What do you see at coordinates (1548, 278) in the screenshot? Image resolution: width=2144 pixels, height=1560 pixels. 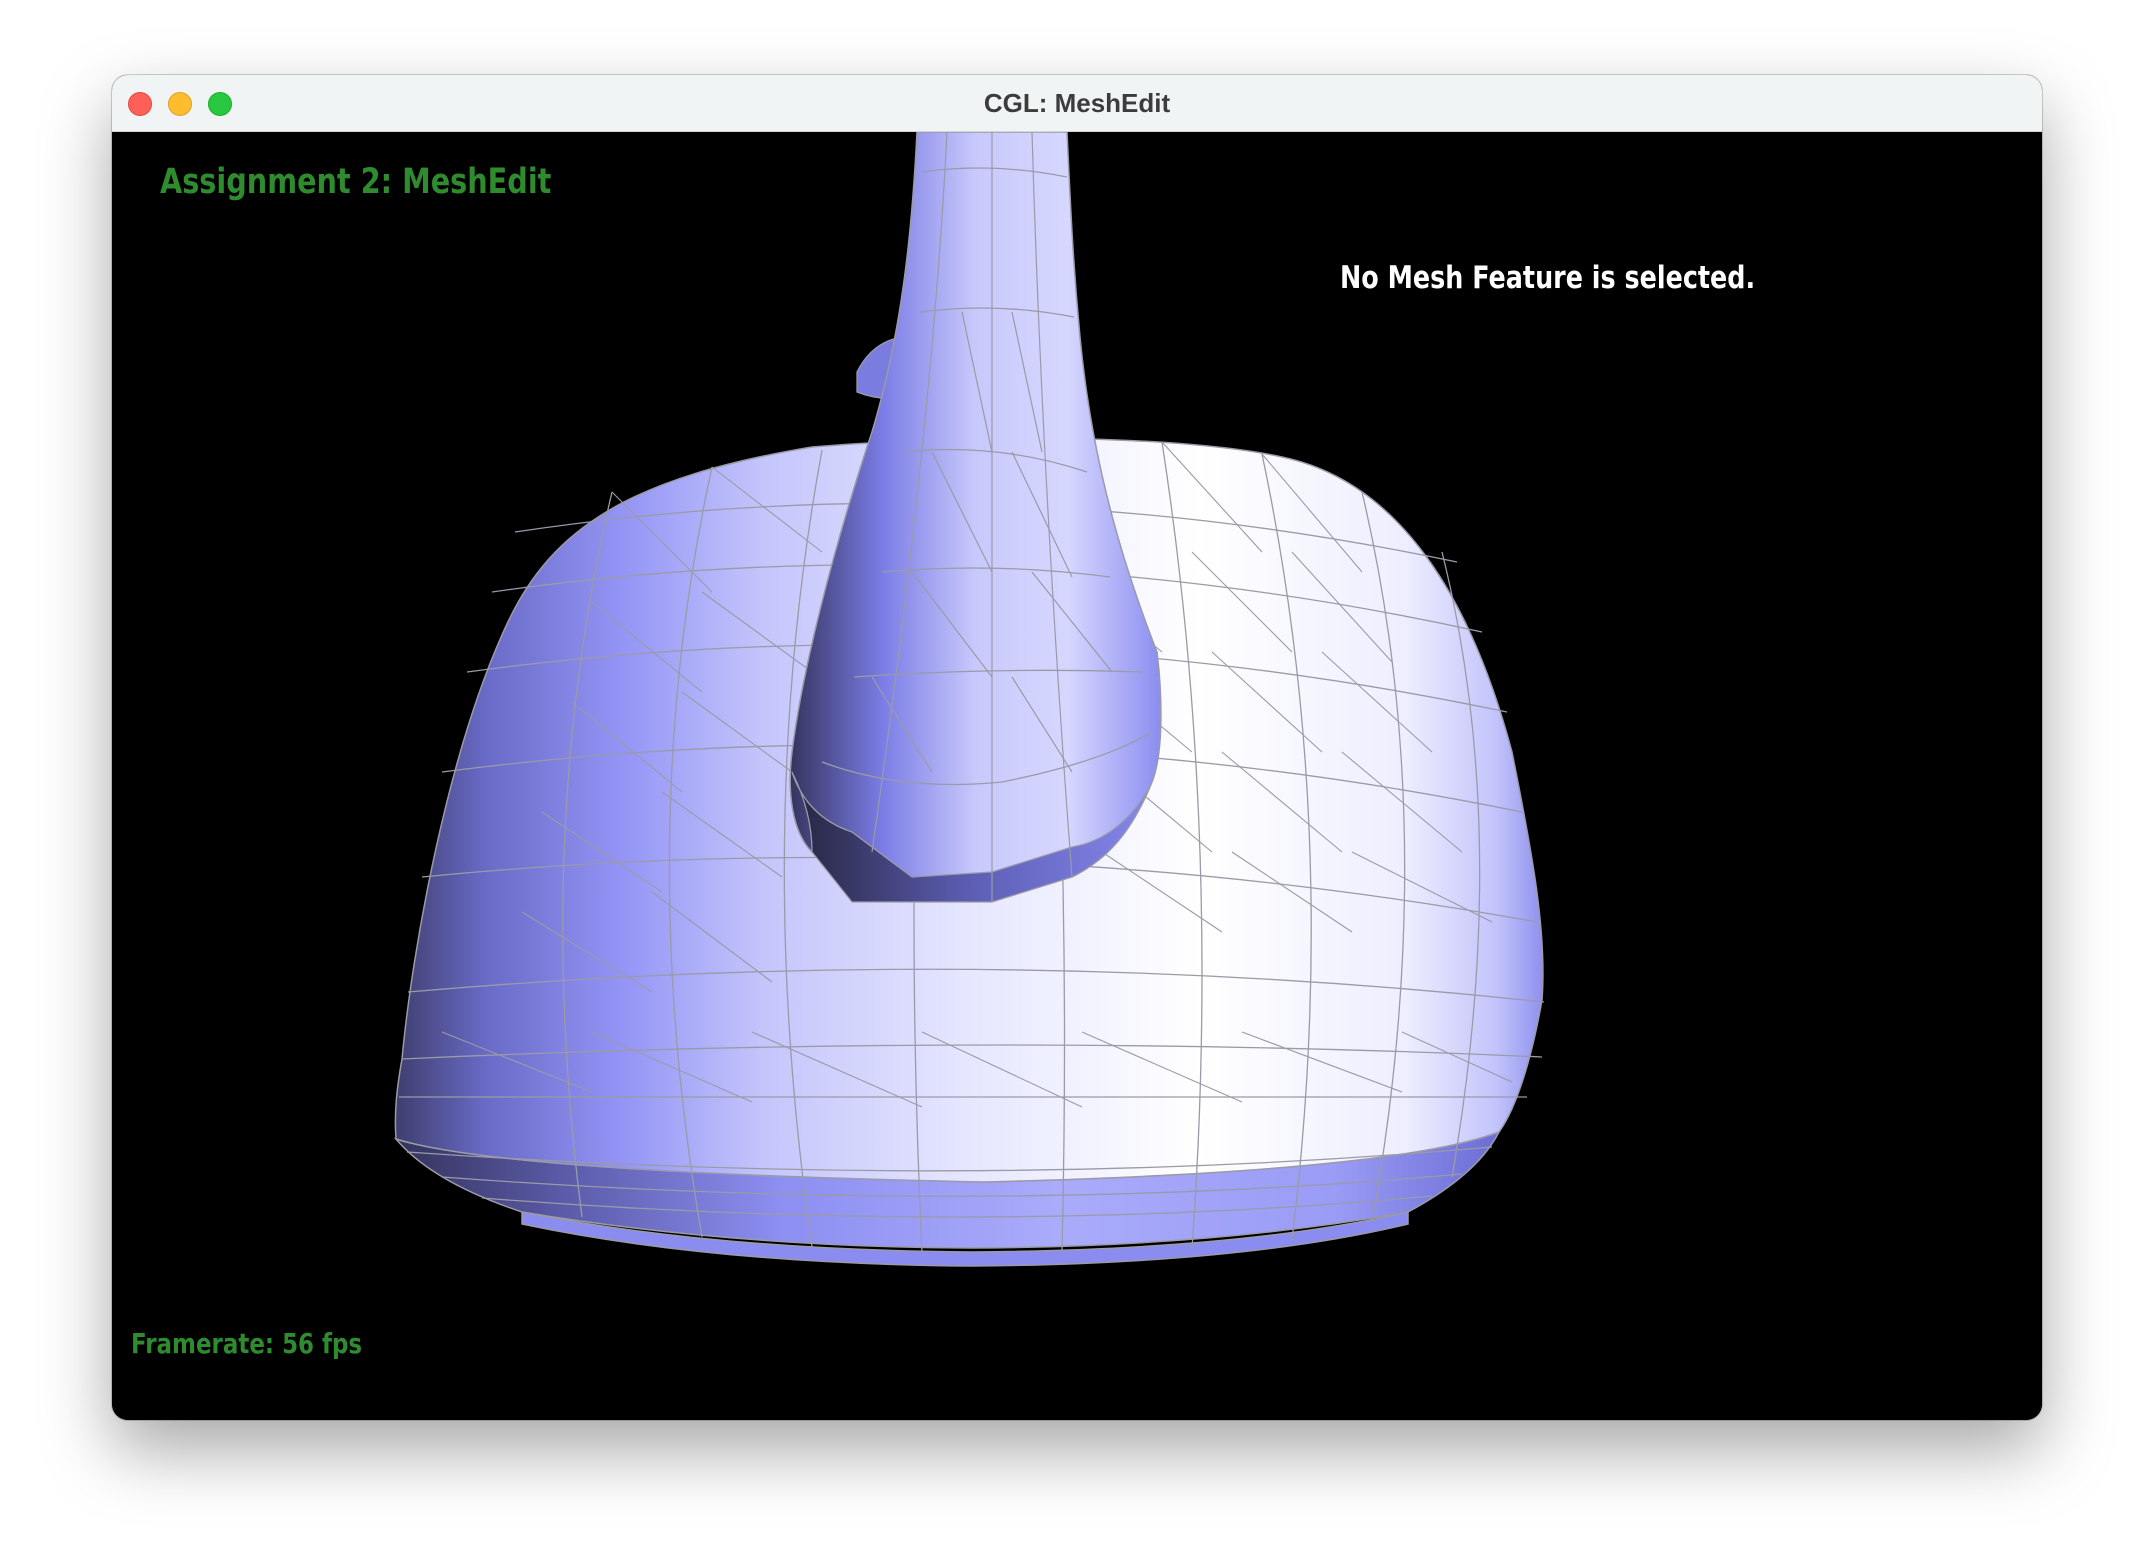 I see `selection-status: No Mesh Feature is selected.` at bounding box center [1548, 278].